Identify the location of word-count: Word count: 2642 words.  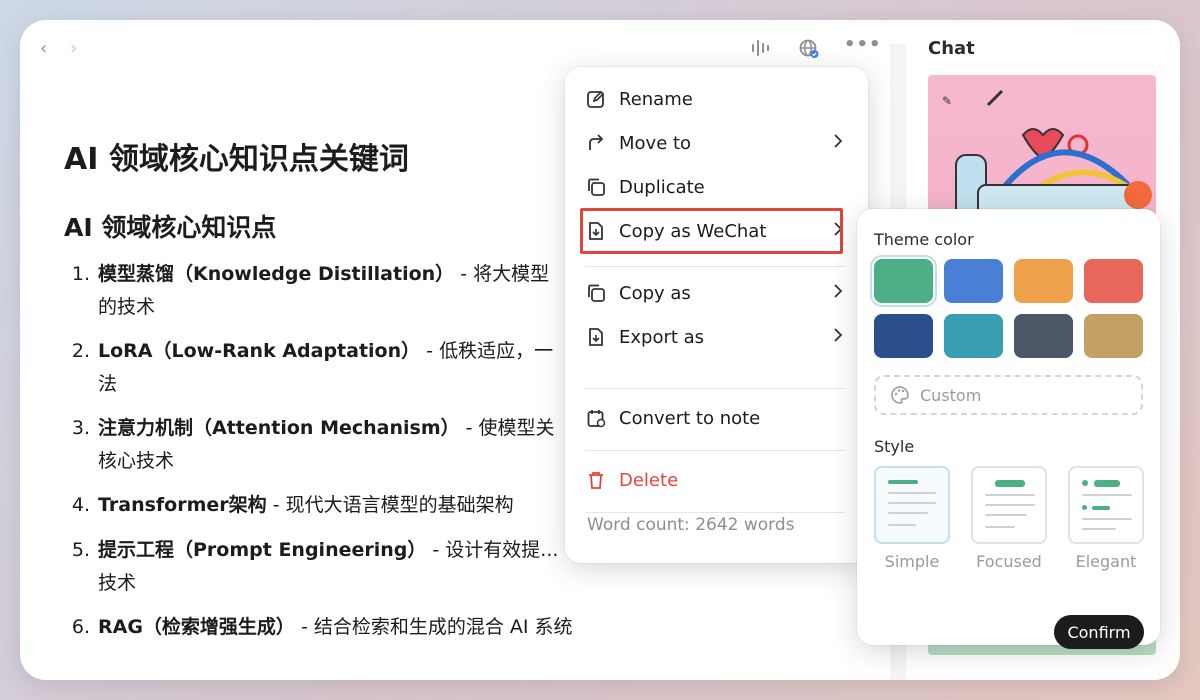
(691, 525).